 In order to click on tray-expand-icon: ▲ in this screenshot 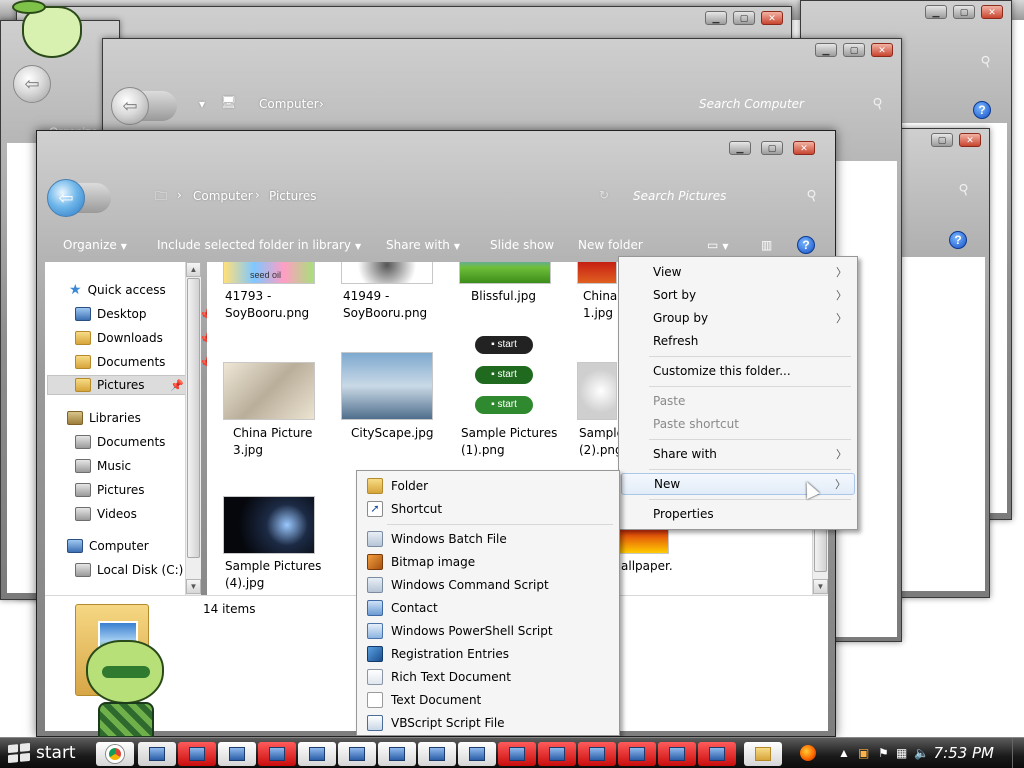, I will do `click(844, 753)`.